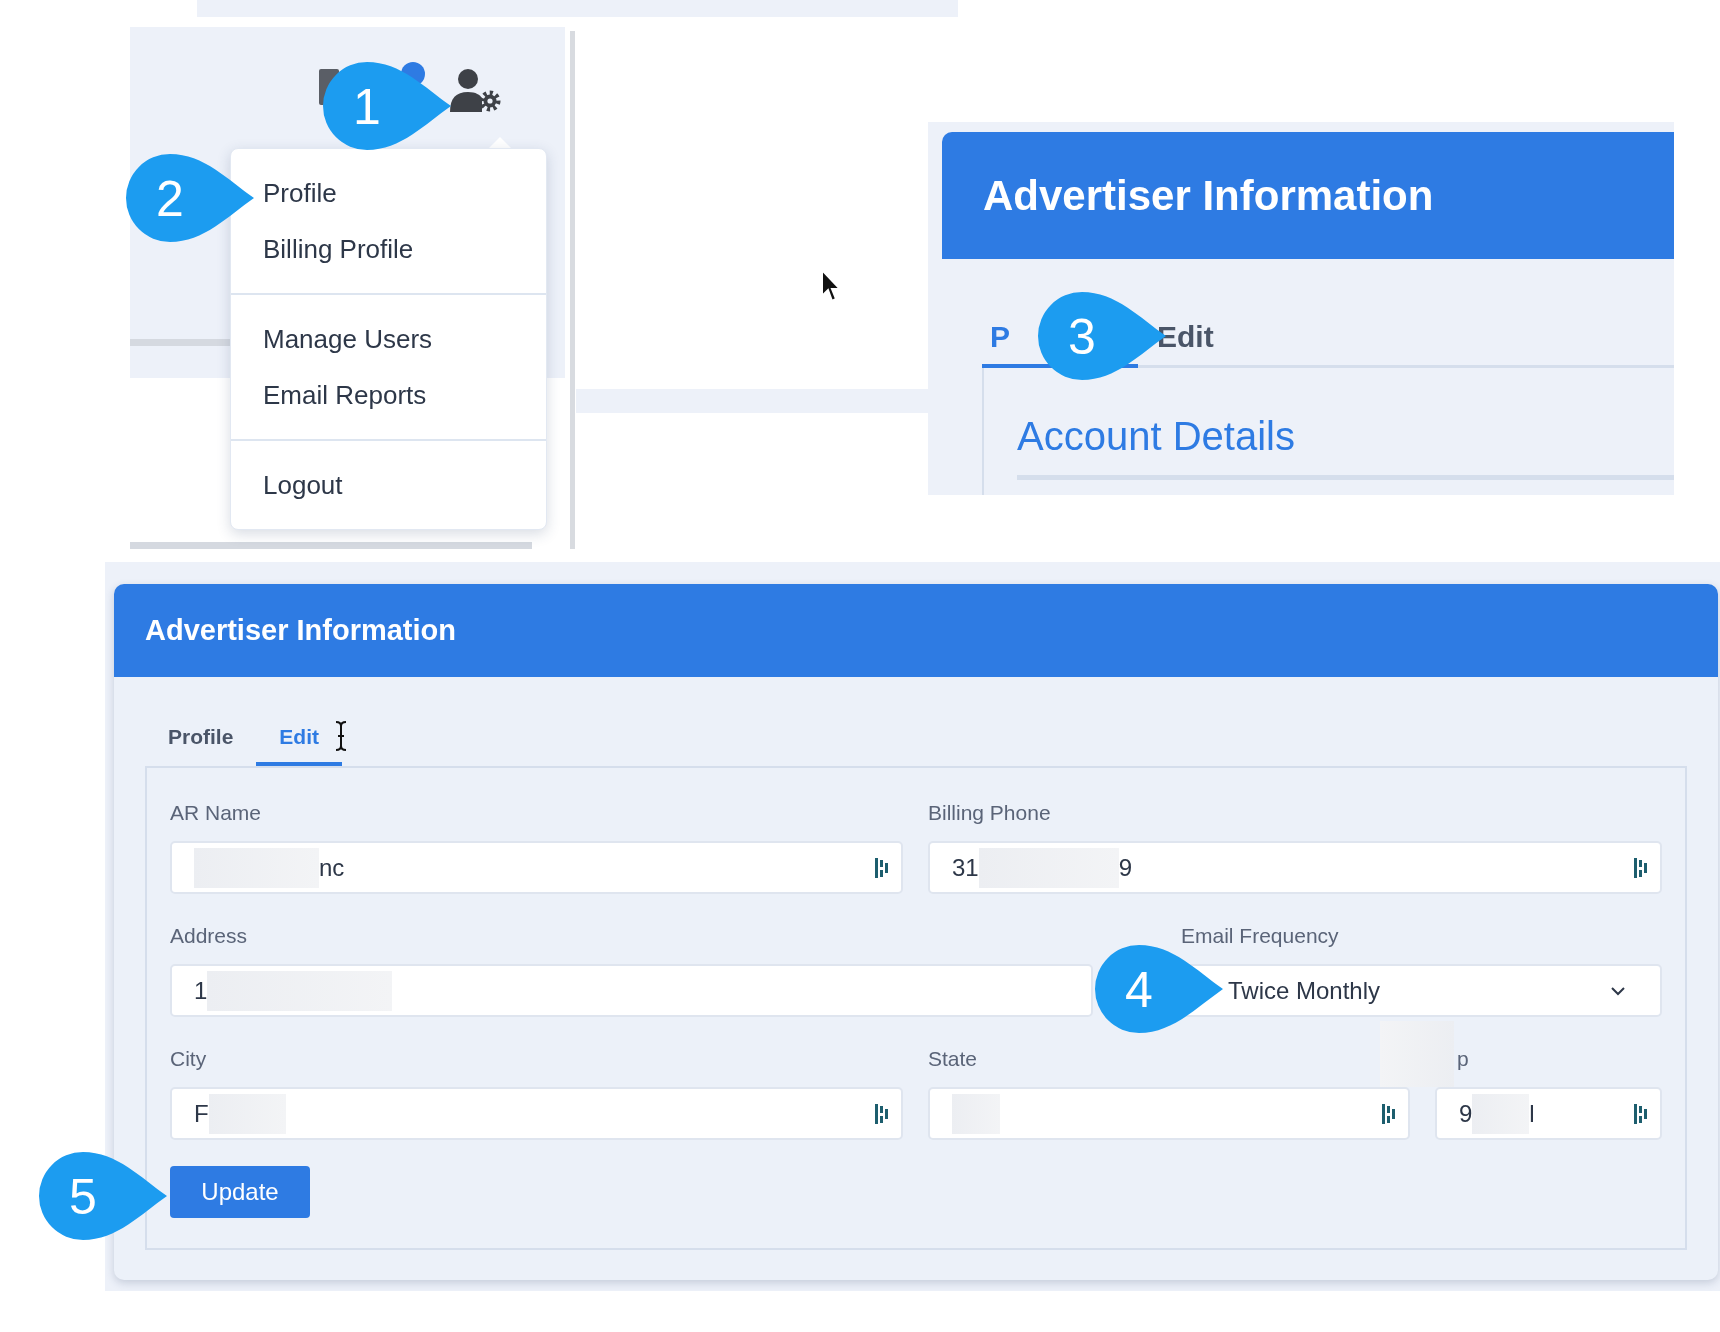 The image size is (1720, 1332). Describe the element at coordinates (1159, 989) in the screenshot. I see `step-callout: 4` at that location.